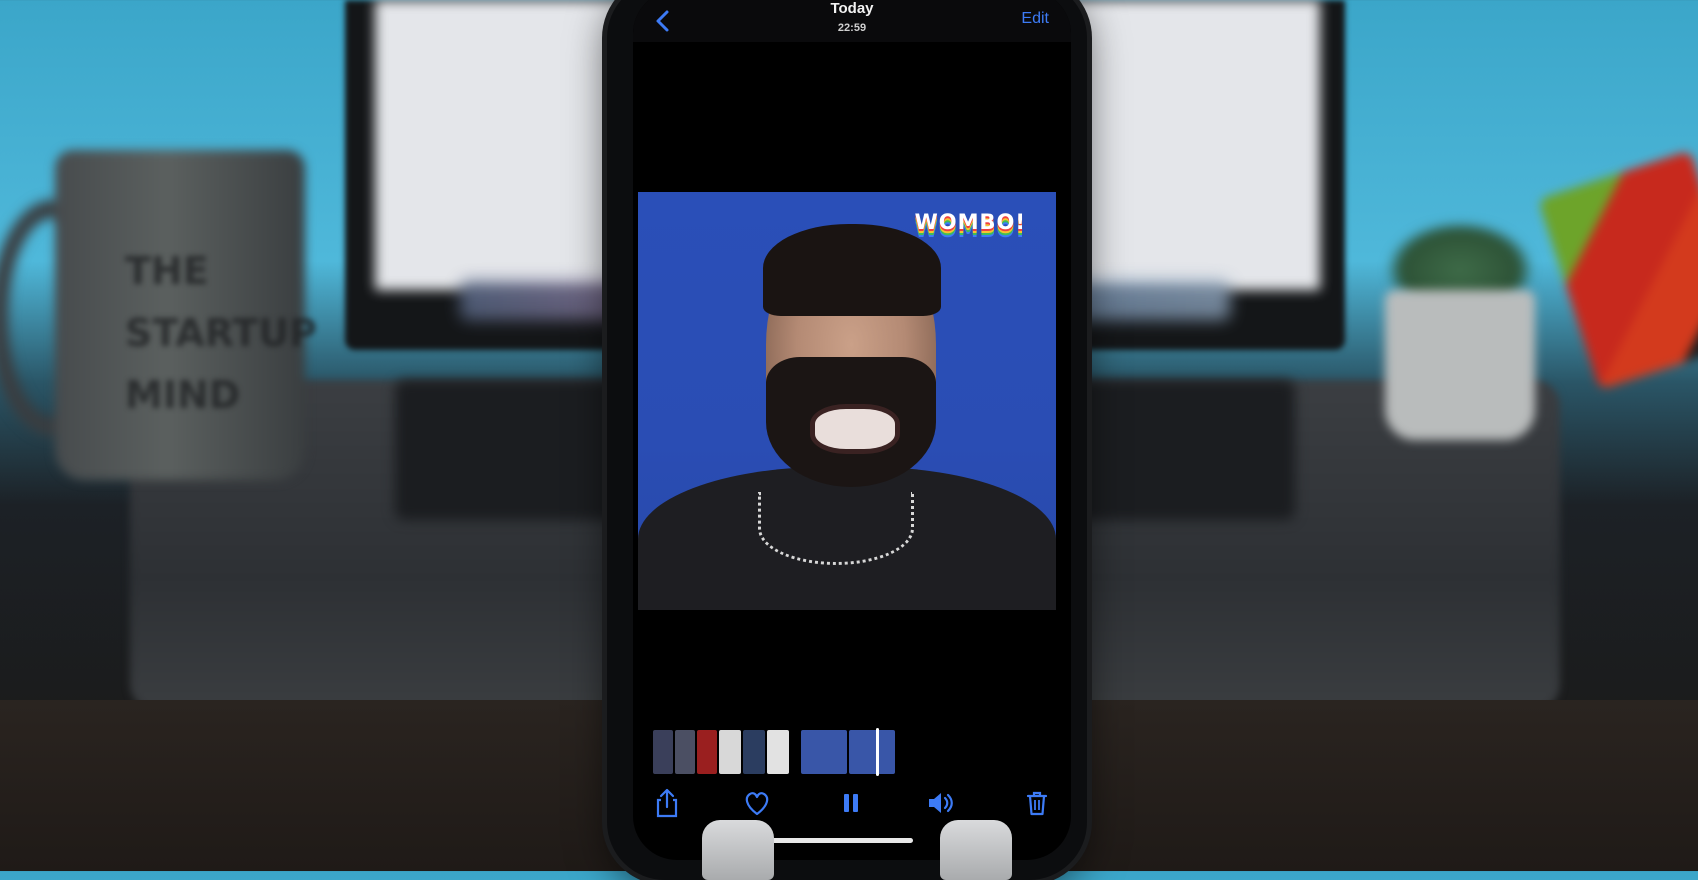 The image size is (1698, 880). I want to click on delete-button, so click(1037, 803).